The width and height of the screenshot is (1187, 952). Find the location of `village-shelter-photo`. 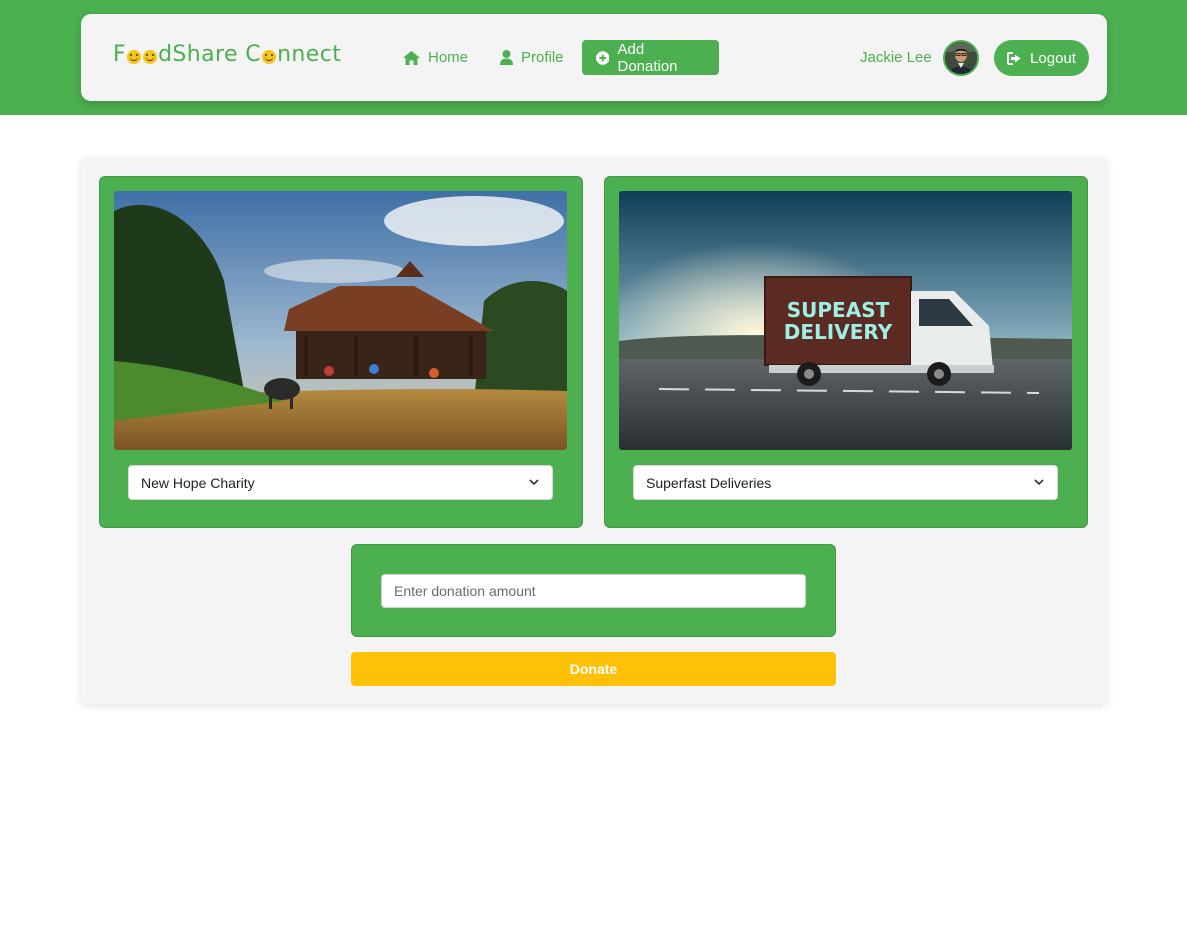

village-shelter-photo is located at coordinates (340, 320).